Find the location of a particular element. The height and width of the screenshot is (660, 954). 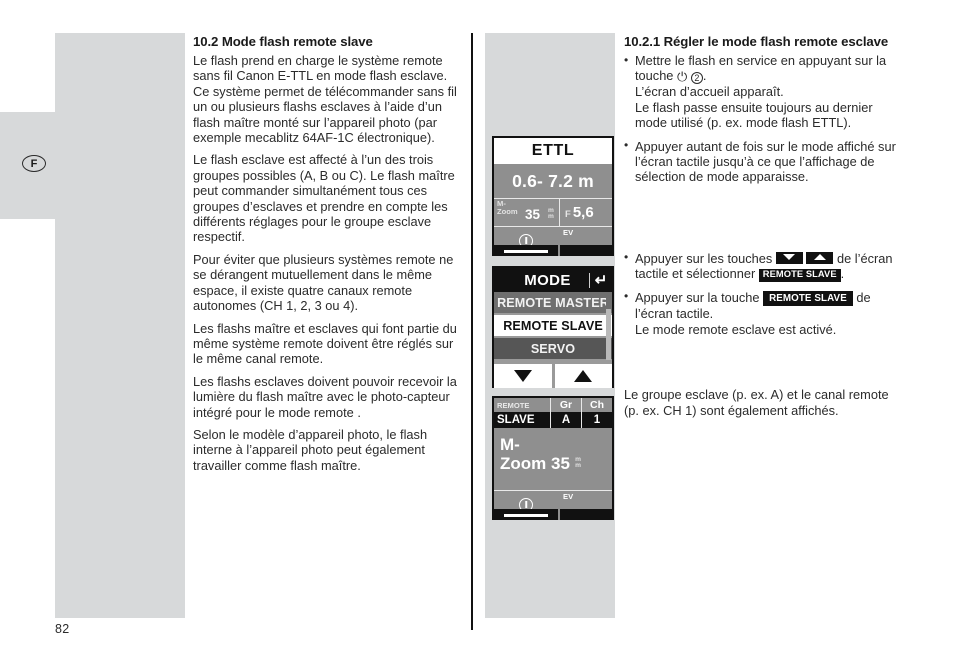

zoom-aperture-row: M- Zoom 35 m m F 5,6 is located at coordinates (553, 212).